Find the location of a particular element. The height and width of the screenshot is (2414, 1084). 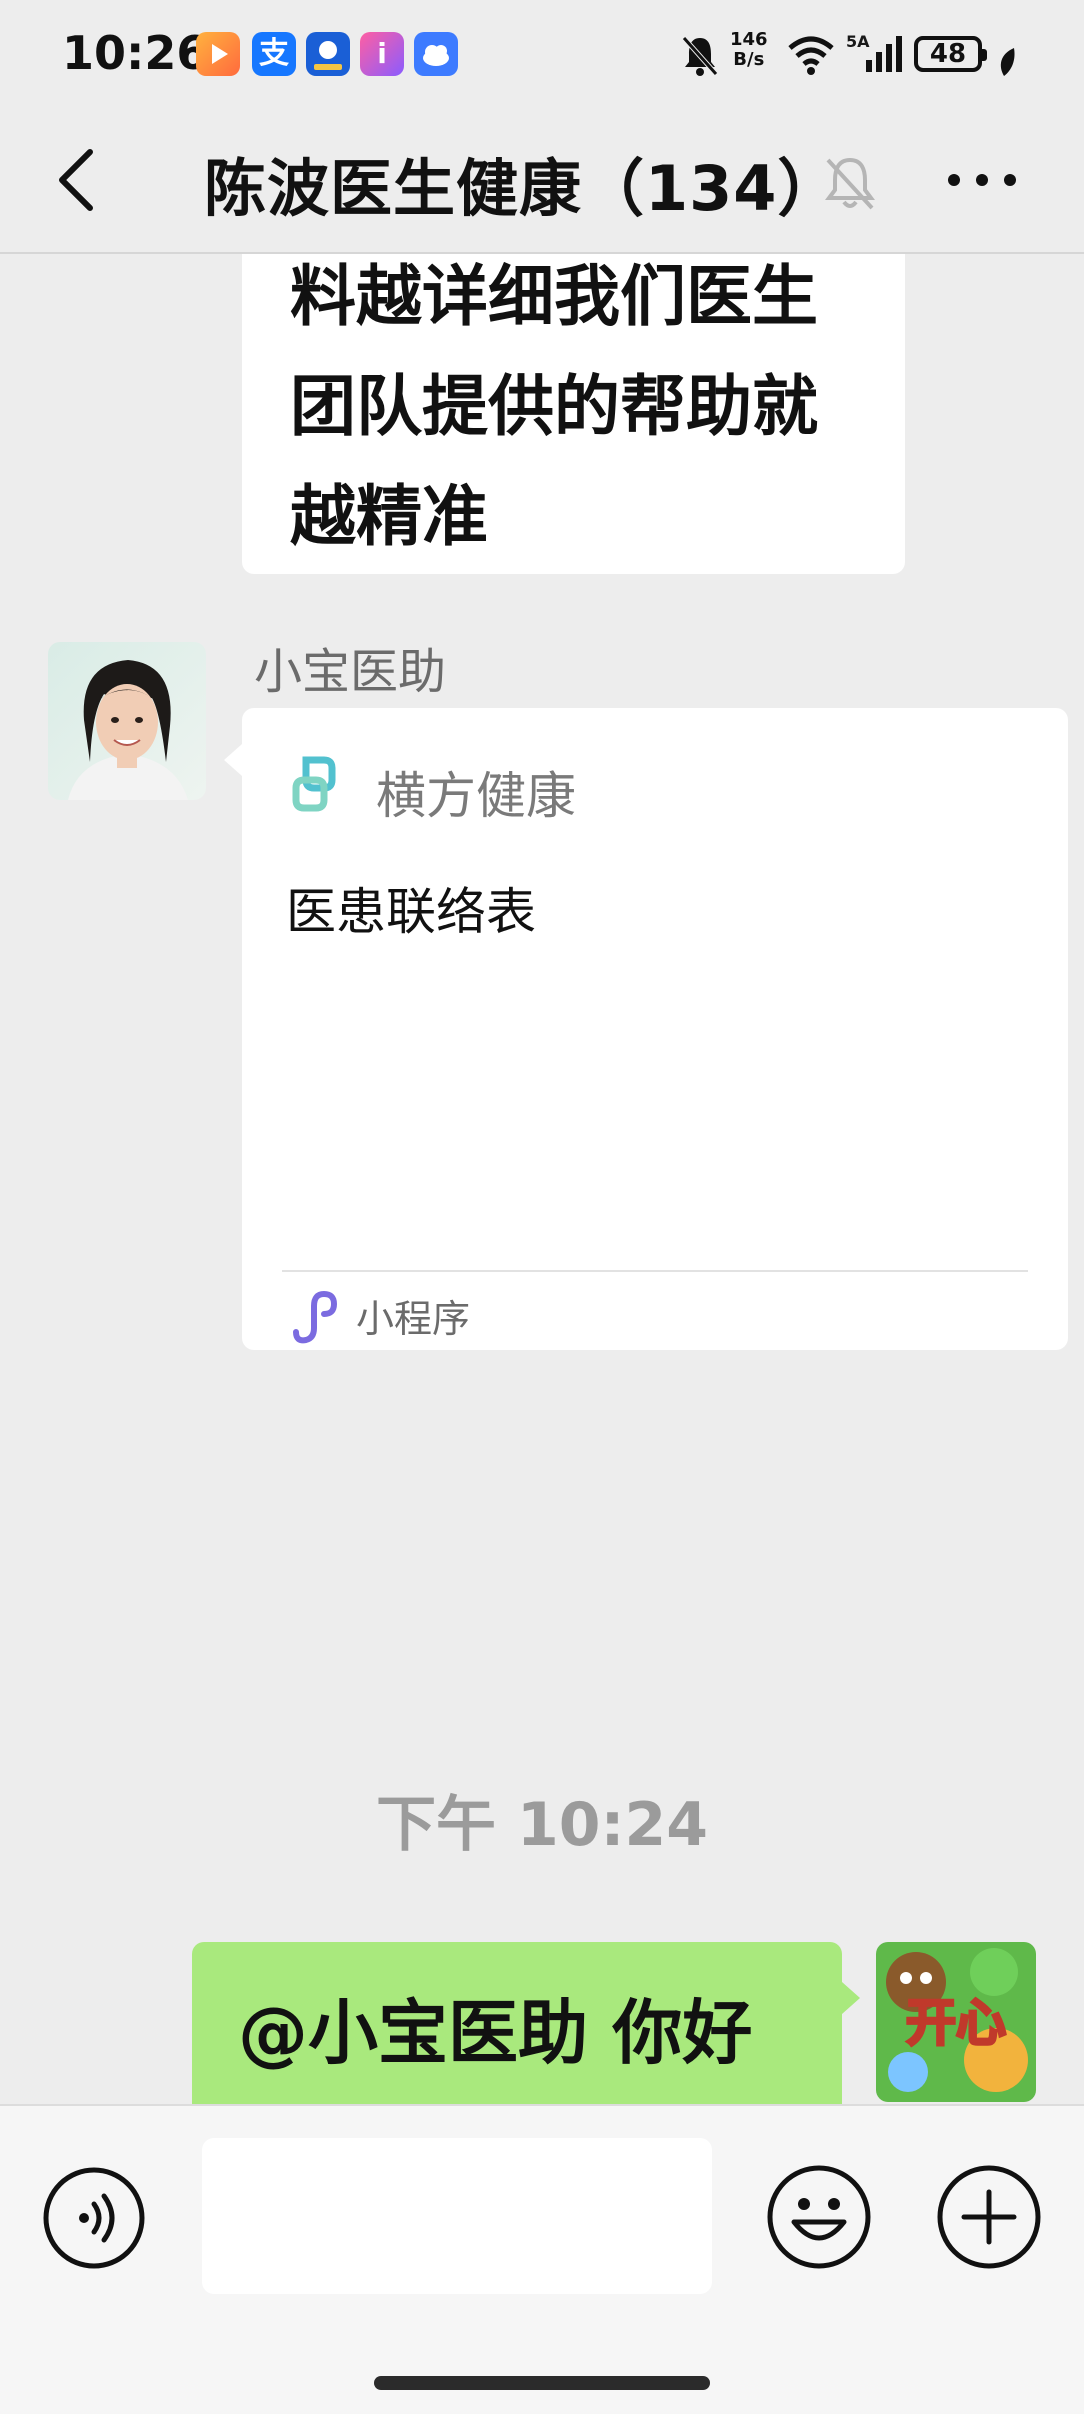

input-bar is located at coordinates (542, 2259).